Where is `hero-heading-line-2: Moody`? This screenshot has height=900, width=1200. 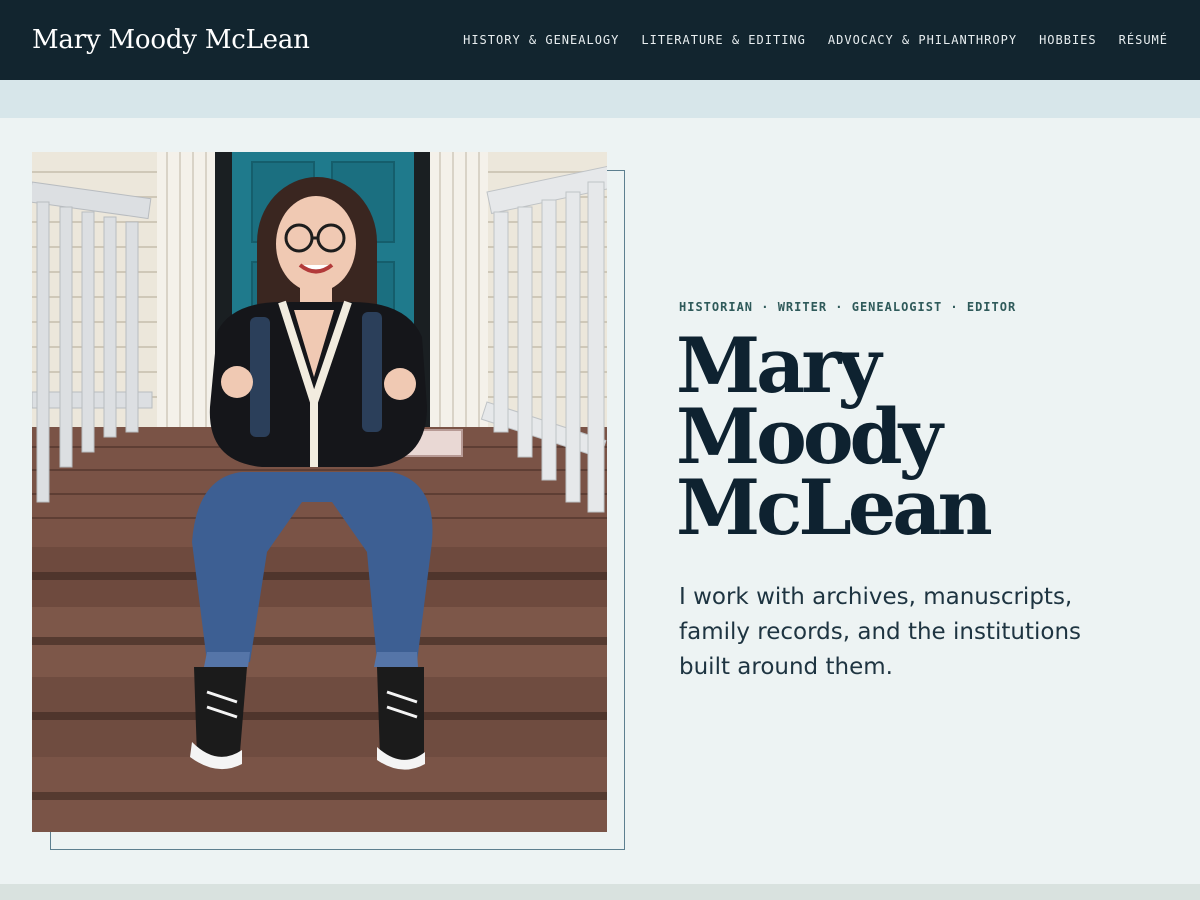 hero-heading-line-2: Moody is located at coordinates (809, 436).